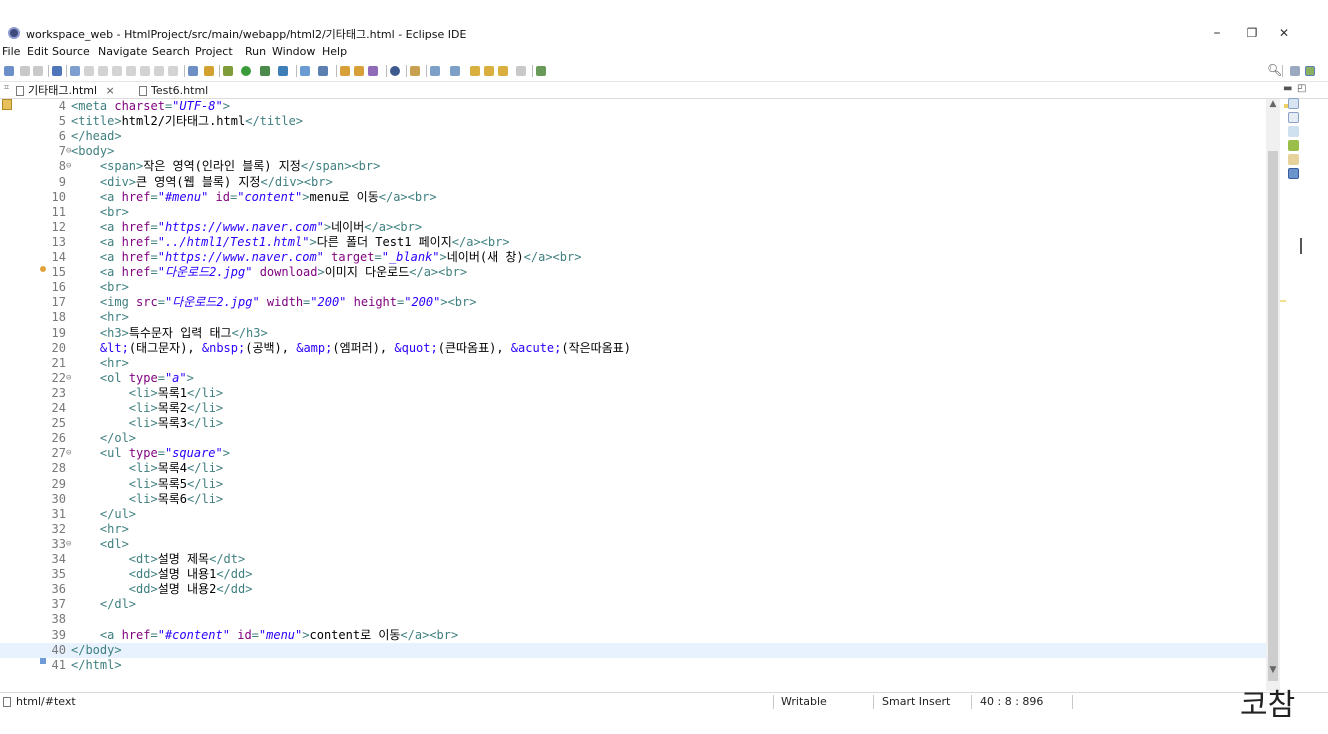 The height and width of the screenshot is (734, 1328). What do you see at coordinates (633, 363) in the screenshot?
I see `code-line: 21 <hr>` at bounding box center [633, 363].